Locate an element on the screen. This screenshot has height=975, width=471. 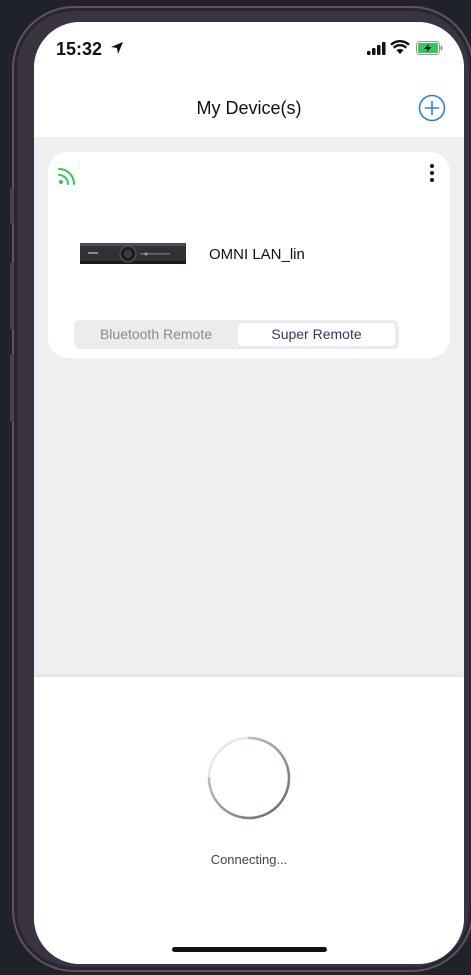
more-vertical-icon is located at coordinates (432, 174).